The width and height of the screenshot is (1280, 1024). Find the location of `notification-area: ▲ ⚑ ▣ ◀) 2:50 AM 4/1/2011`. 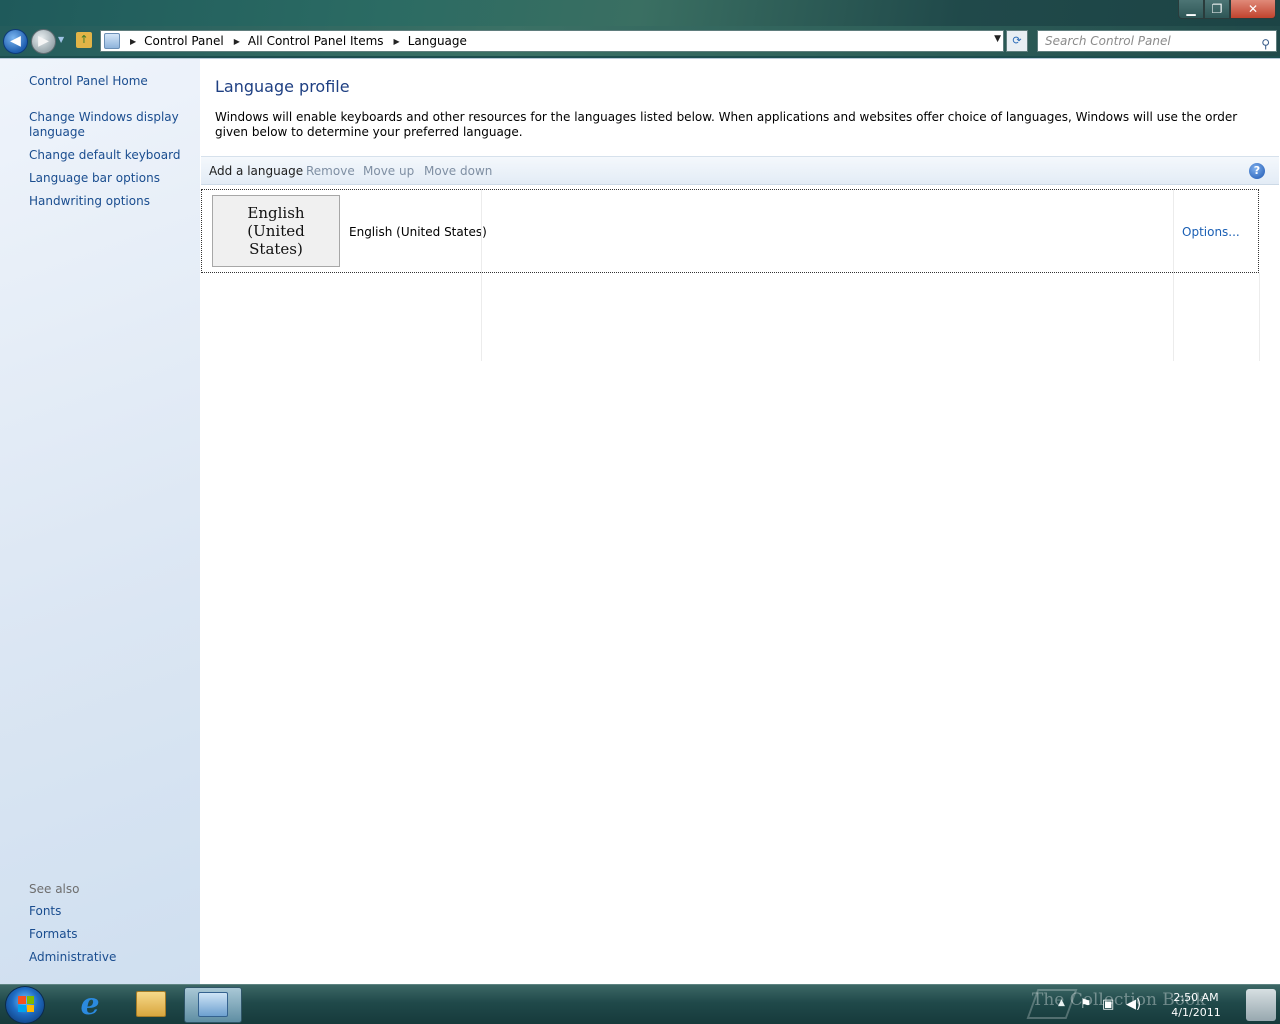

notification-area: ▲ ⚑ ▣ ◀) 2:50 AM 4/1/2011 is located at coordinates (1150, 1004).